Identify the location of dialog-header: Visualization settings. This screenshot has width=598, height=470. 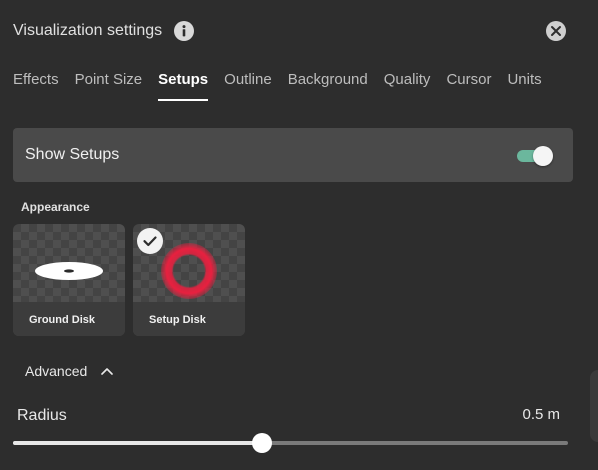
(104, 31).